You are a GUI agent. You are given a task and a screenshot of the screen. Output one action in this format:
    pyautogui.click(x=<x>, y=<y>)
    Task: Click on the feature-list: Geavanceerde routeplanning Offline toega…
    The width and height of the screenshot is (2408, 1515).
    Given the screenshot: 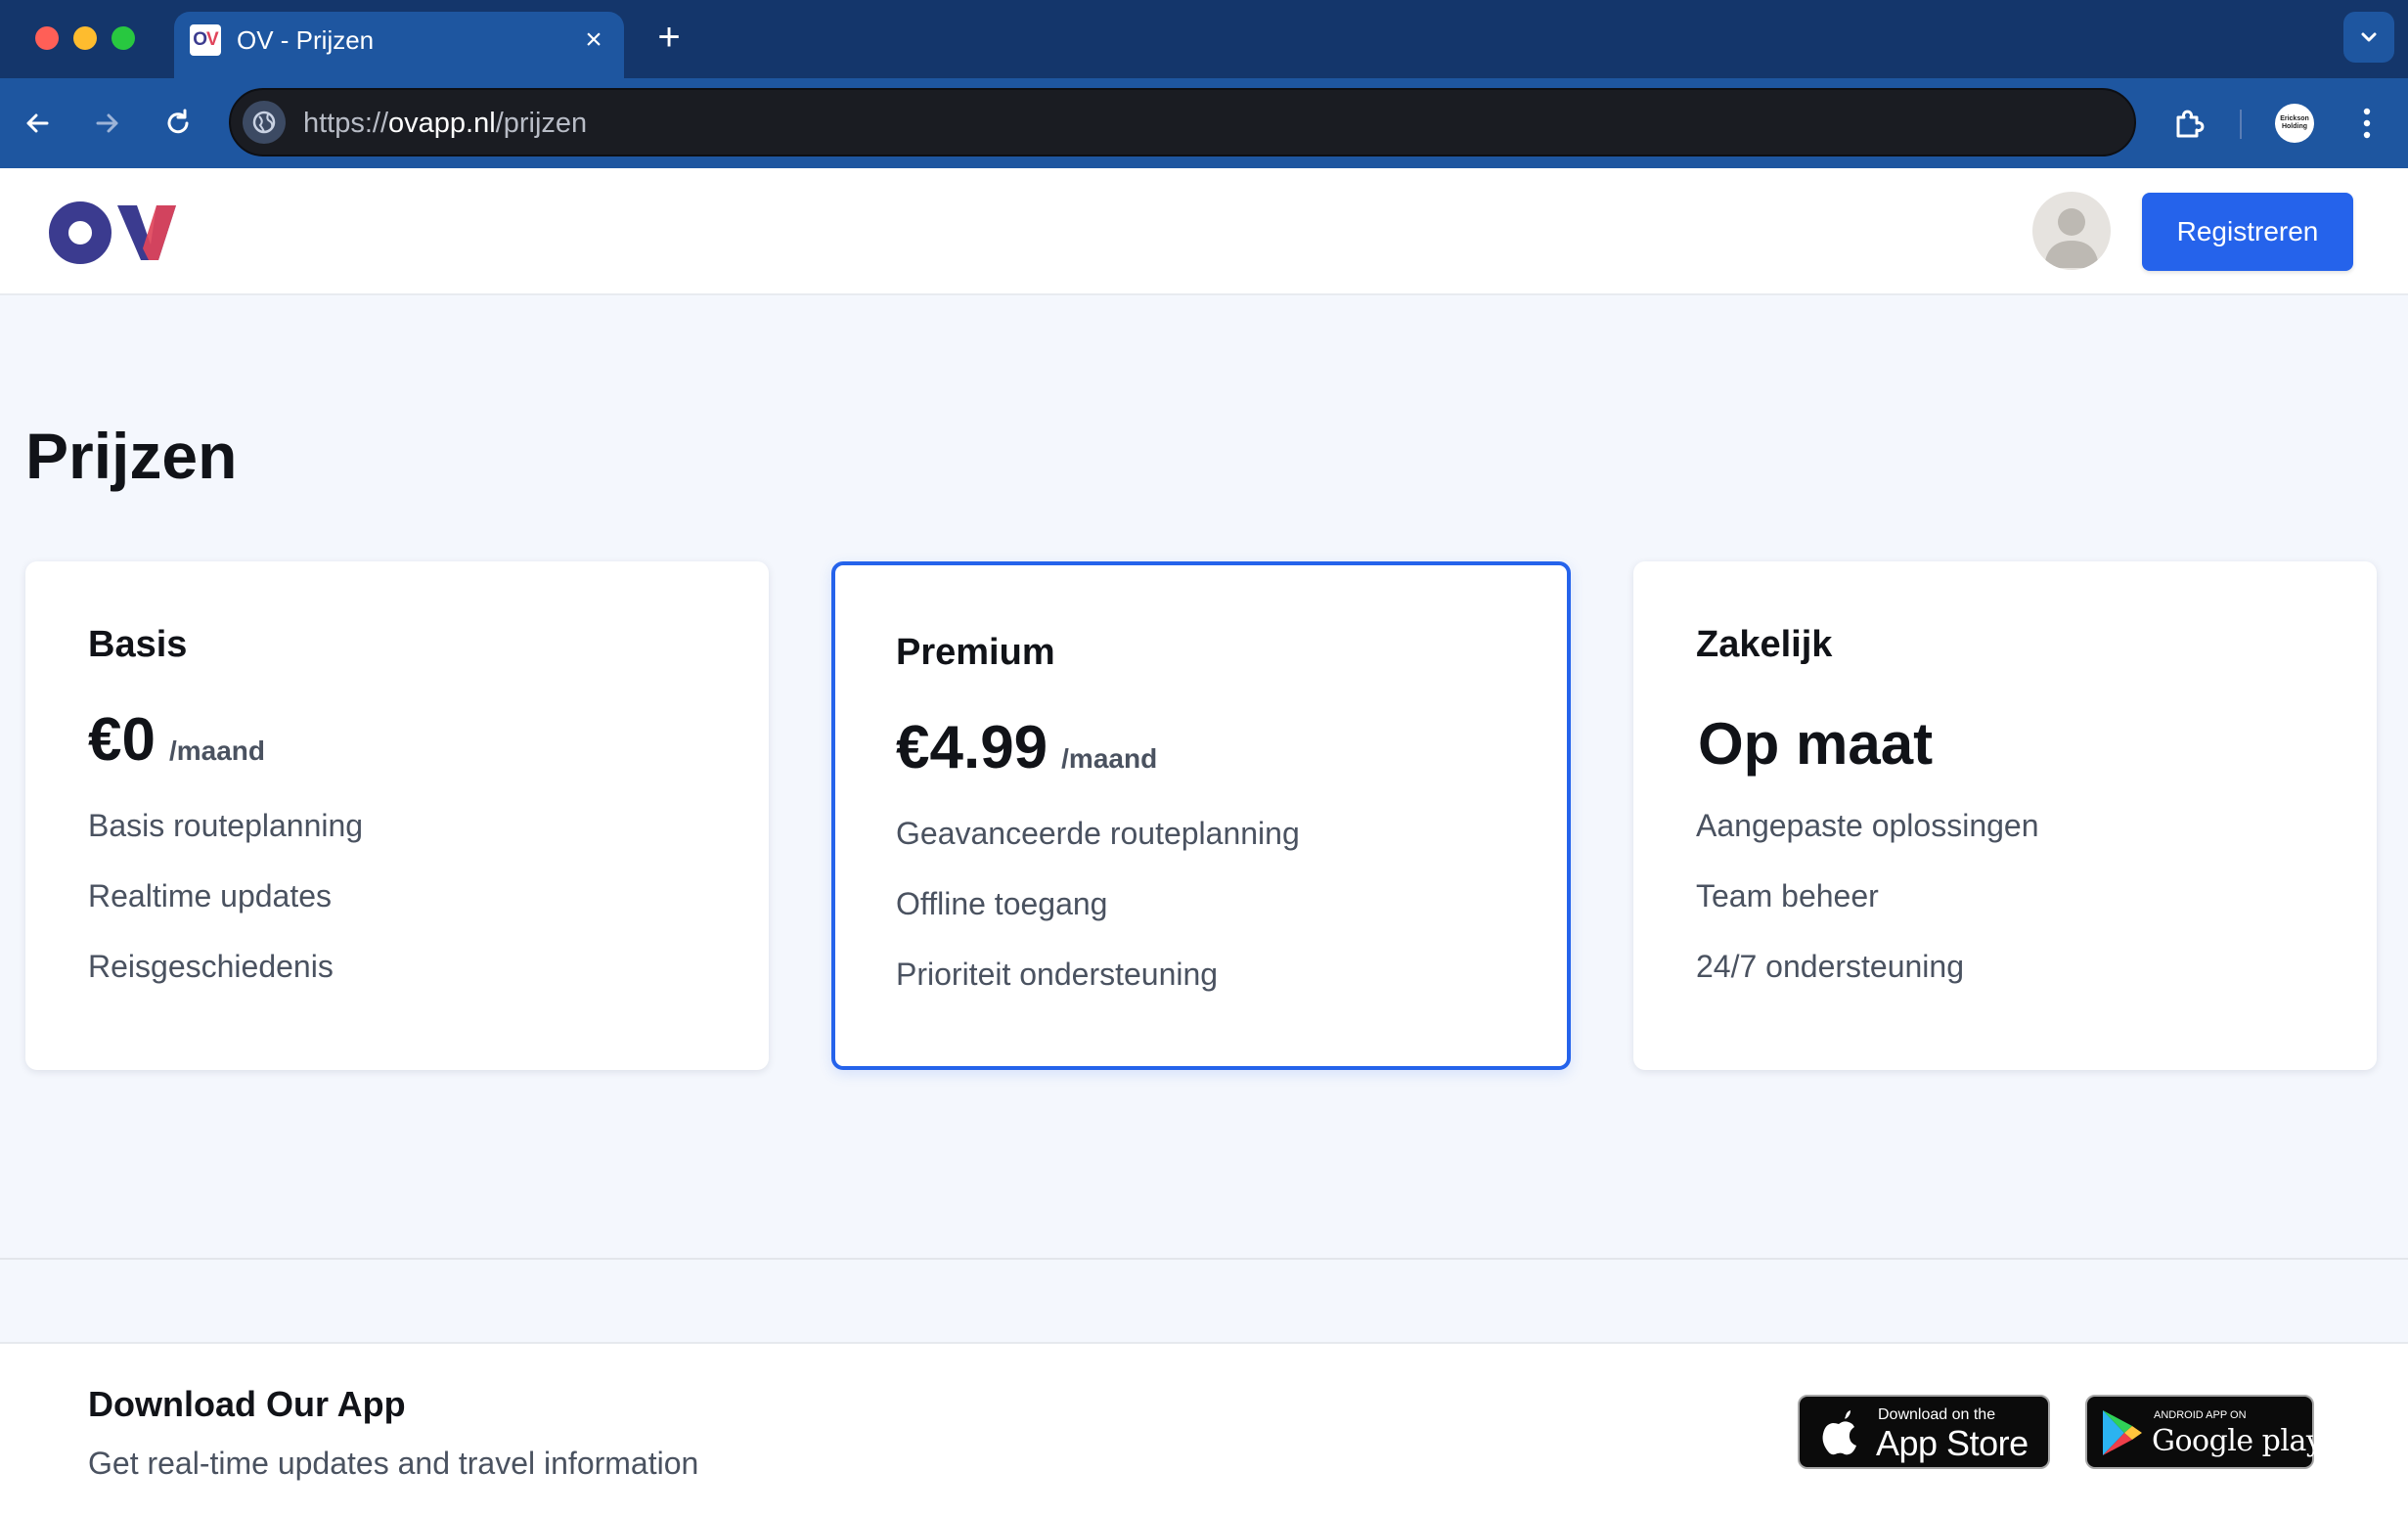 What is the action you would take?
    pyautogui.click(x=1098, y=920)
    